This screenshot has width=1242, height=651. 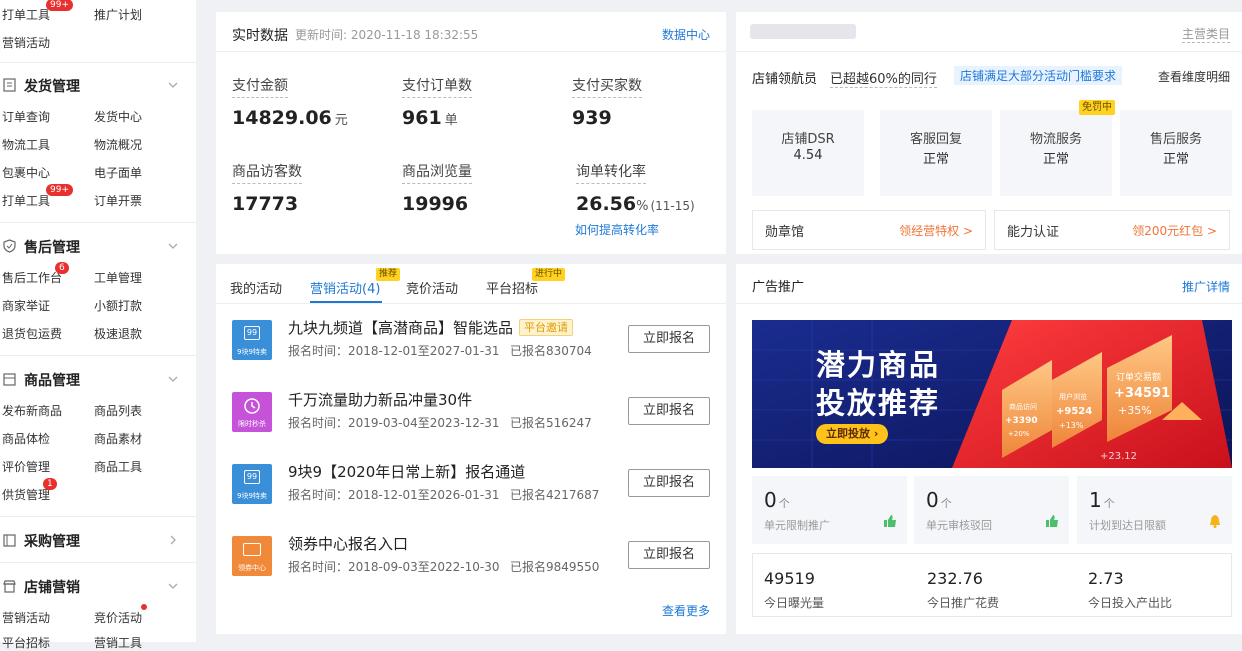 What do you see at coordinates (52, 381) in the screenshot?
I see `section-title: 商品管理` at bounding box center [52, 381].